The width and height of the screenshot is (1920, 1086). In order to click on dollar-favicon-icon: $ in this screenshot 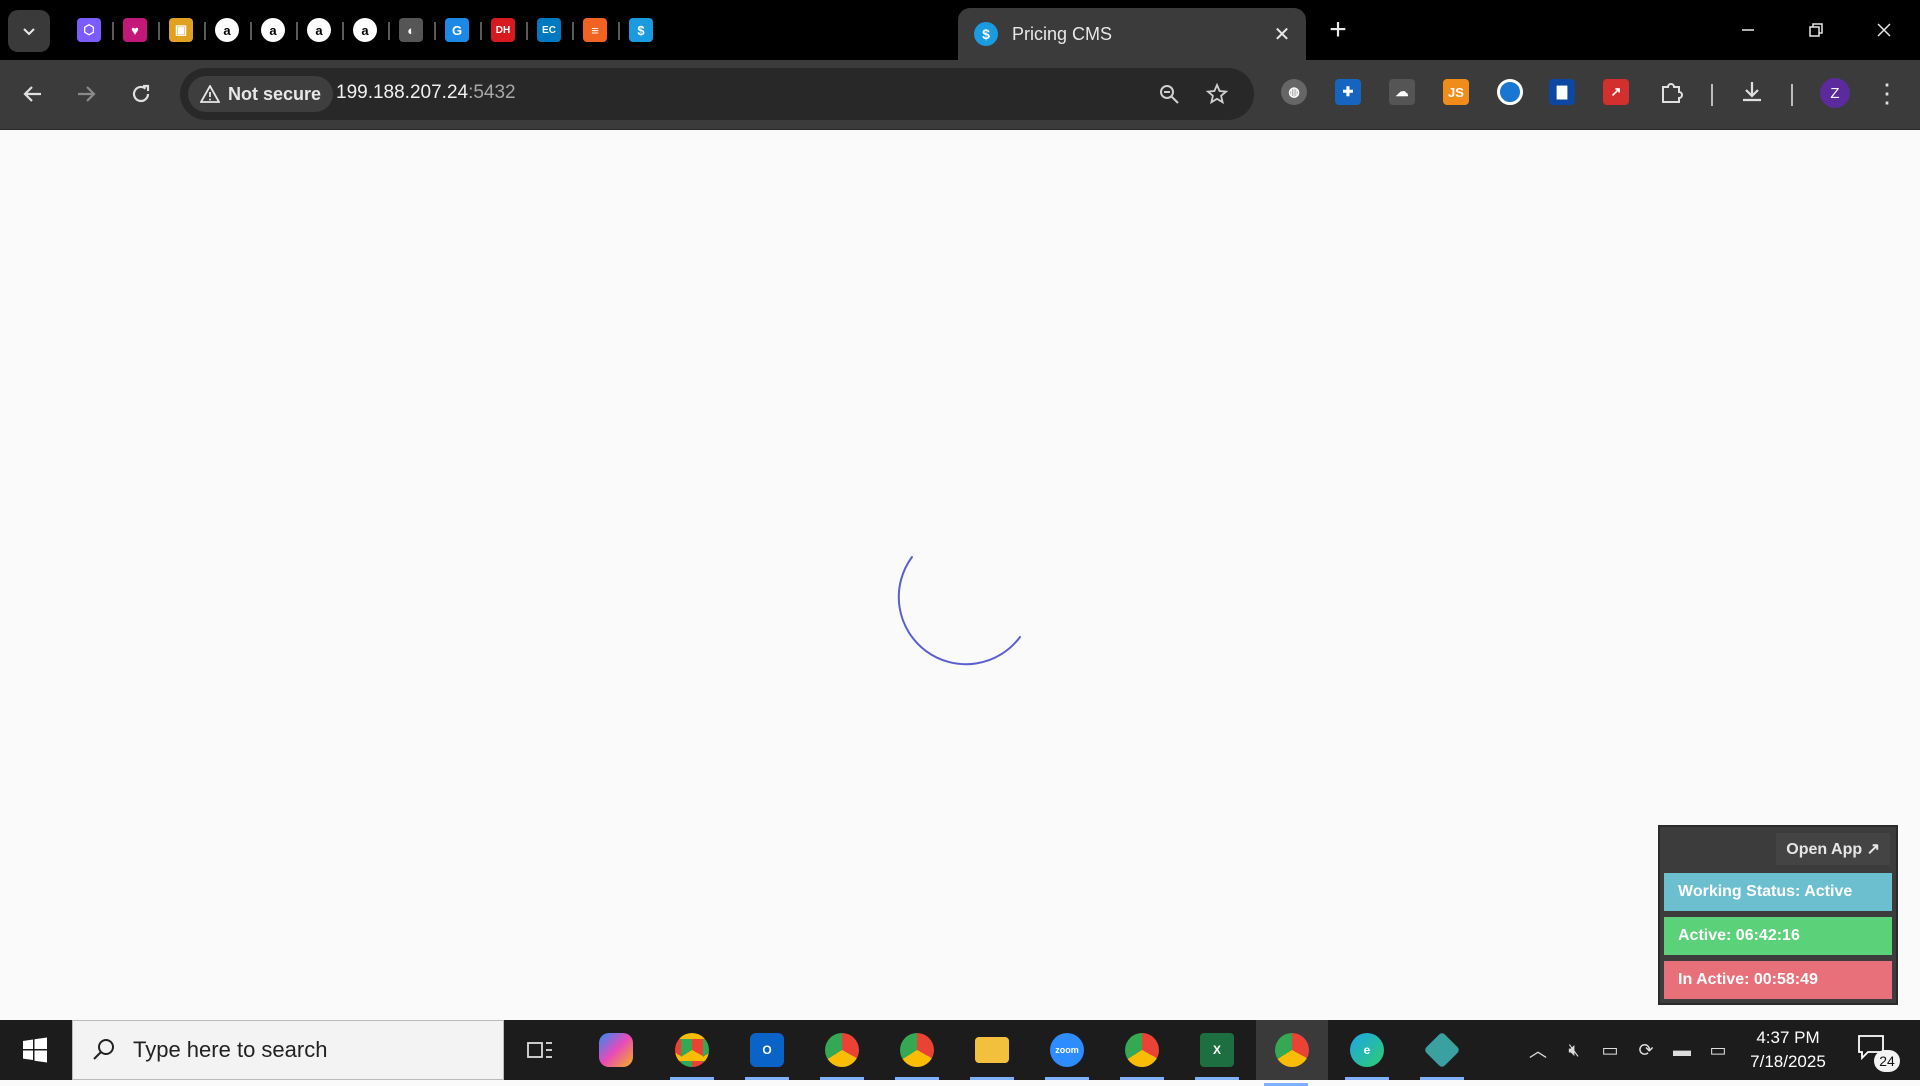, I will do `click(986, 34)`.